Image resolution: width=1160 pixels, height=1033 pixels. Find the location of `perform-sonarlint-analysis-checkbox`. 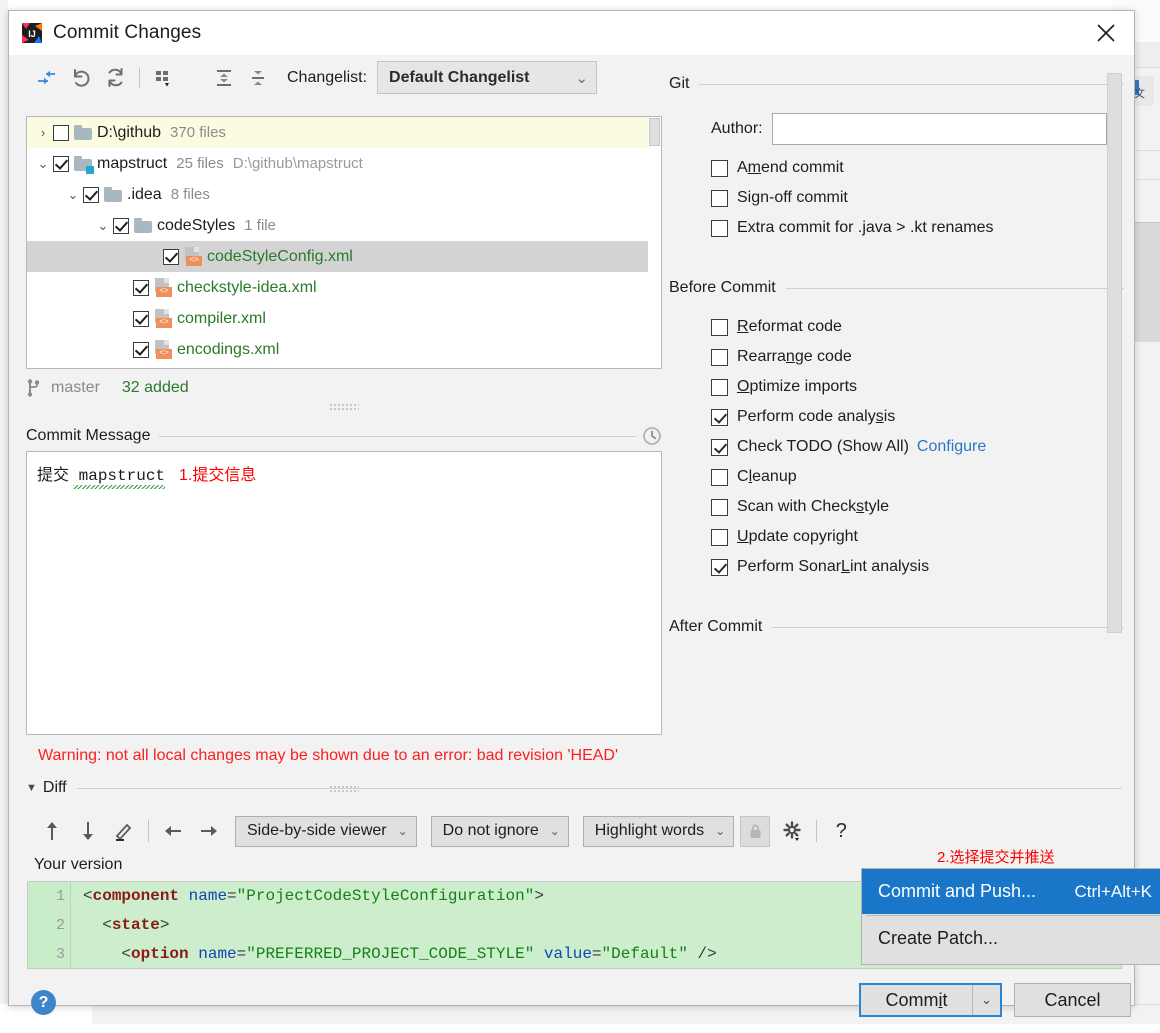

perform-sonarlint-analysis-checkbox is located at coordinates (719, 567).